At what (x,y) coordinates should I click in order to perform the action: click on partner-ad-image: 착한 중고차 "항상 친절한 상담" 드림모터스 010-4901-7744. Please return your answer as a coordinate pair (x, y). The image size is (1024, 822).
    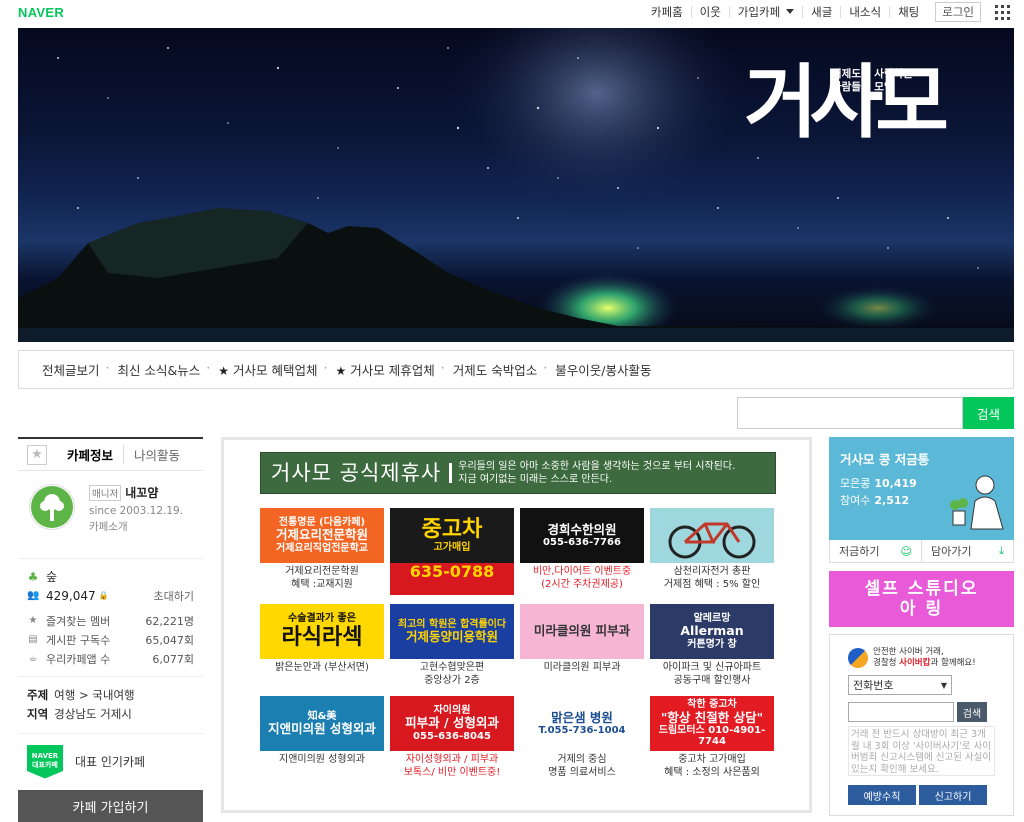
    Looking at the image, I should click on (712, 723).